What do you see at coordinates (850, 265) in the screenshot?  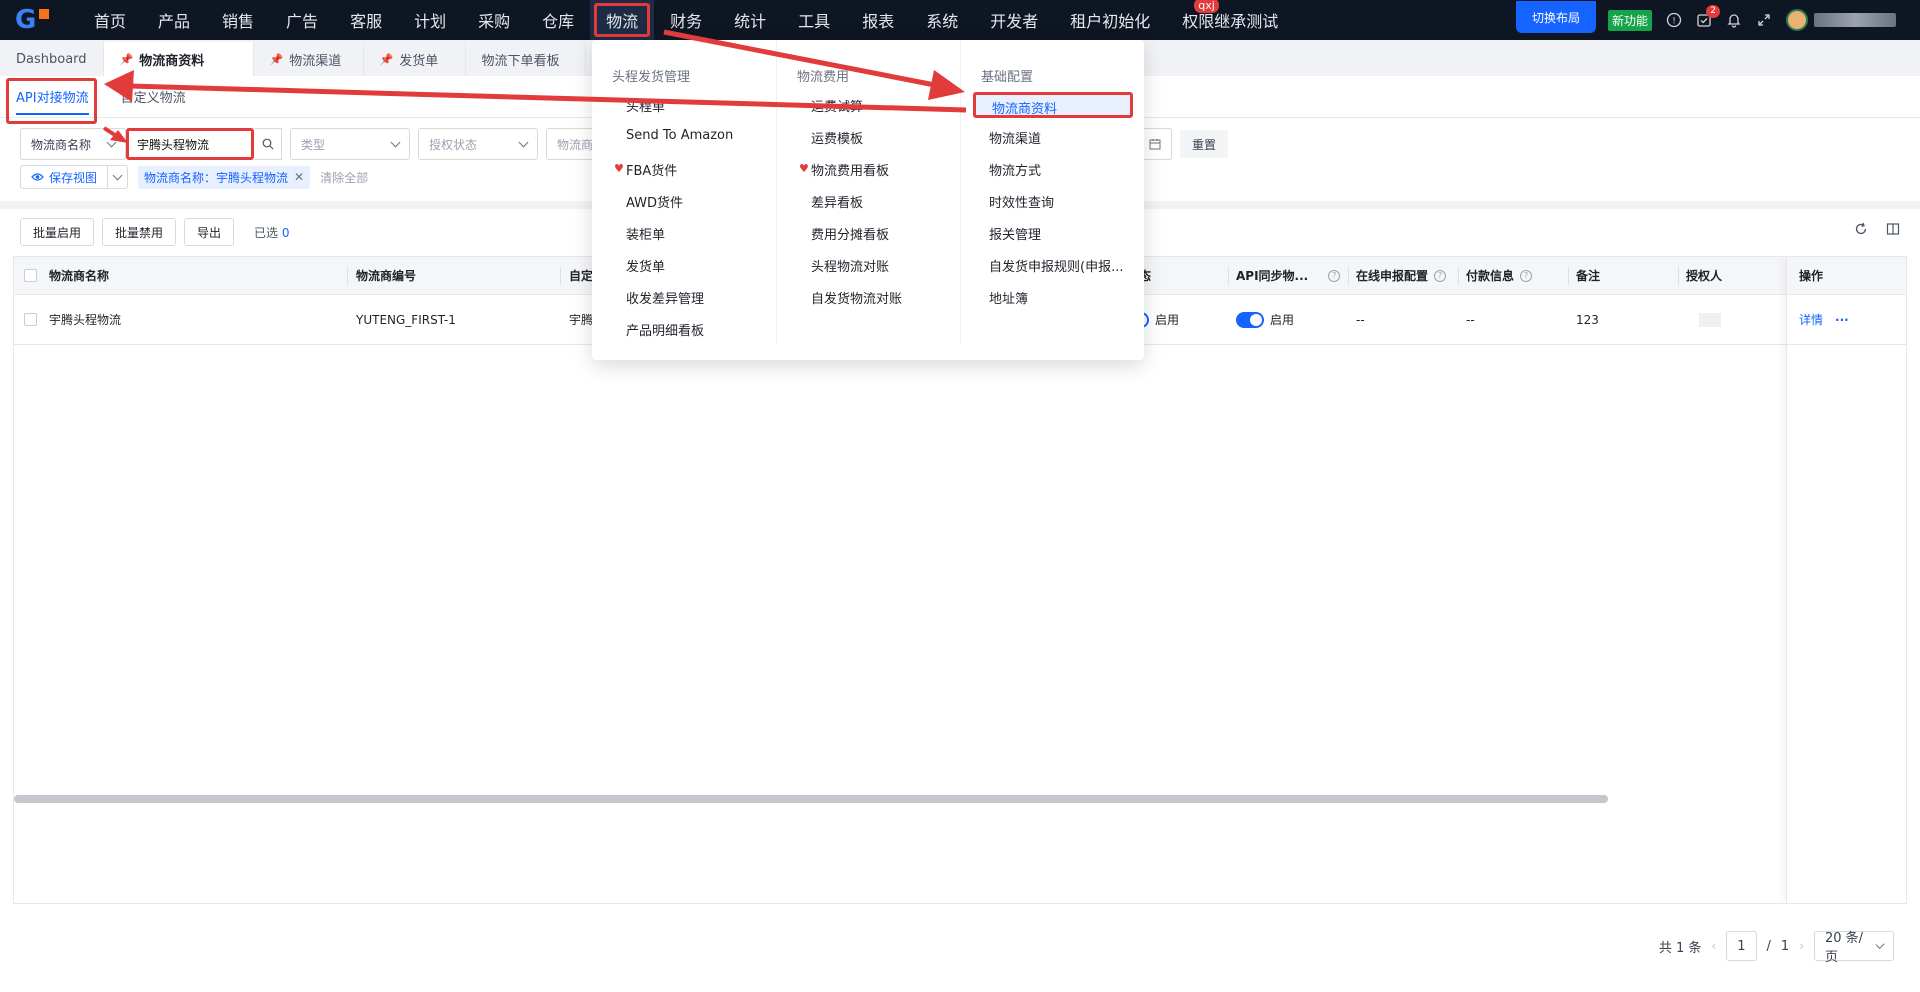 I see `menu-item-first-leg-reconcile: 头程物流对账` at bounding box center [850, 265].